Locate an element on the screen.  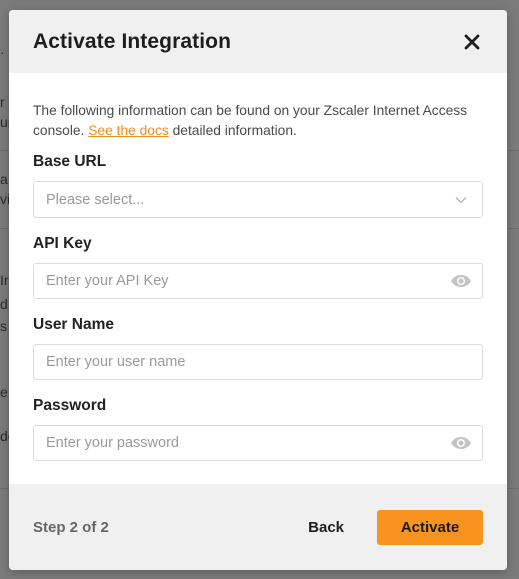
footer-actions: Back Activate is located at coordinates (395, 527).